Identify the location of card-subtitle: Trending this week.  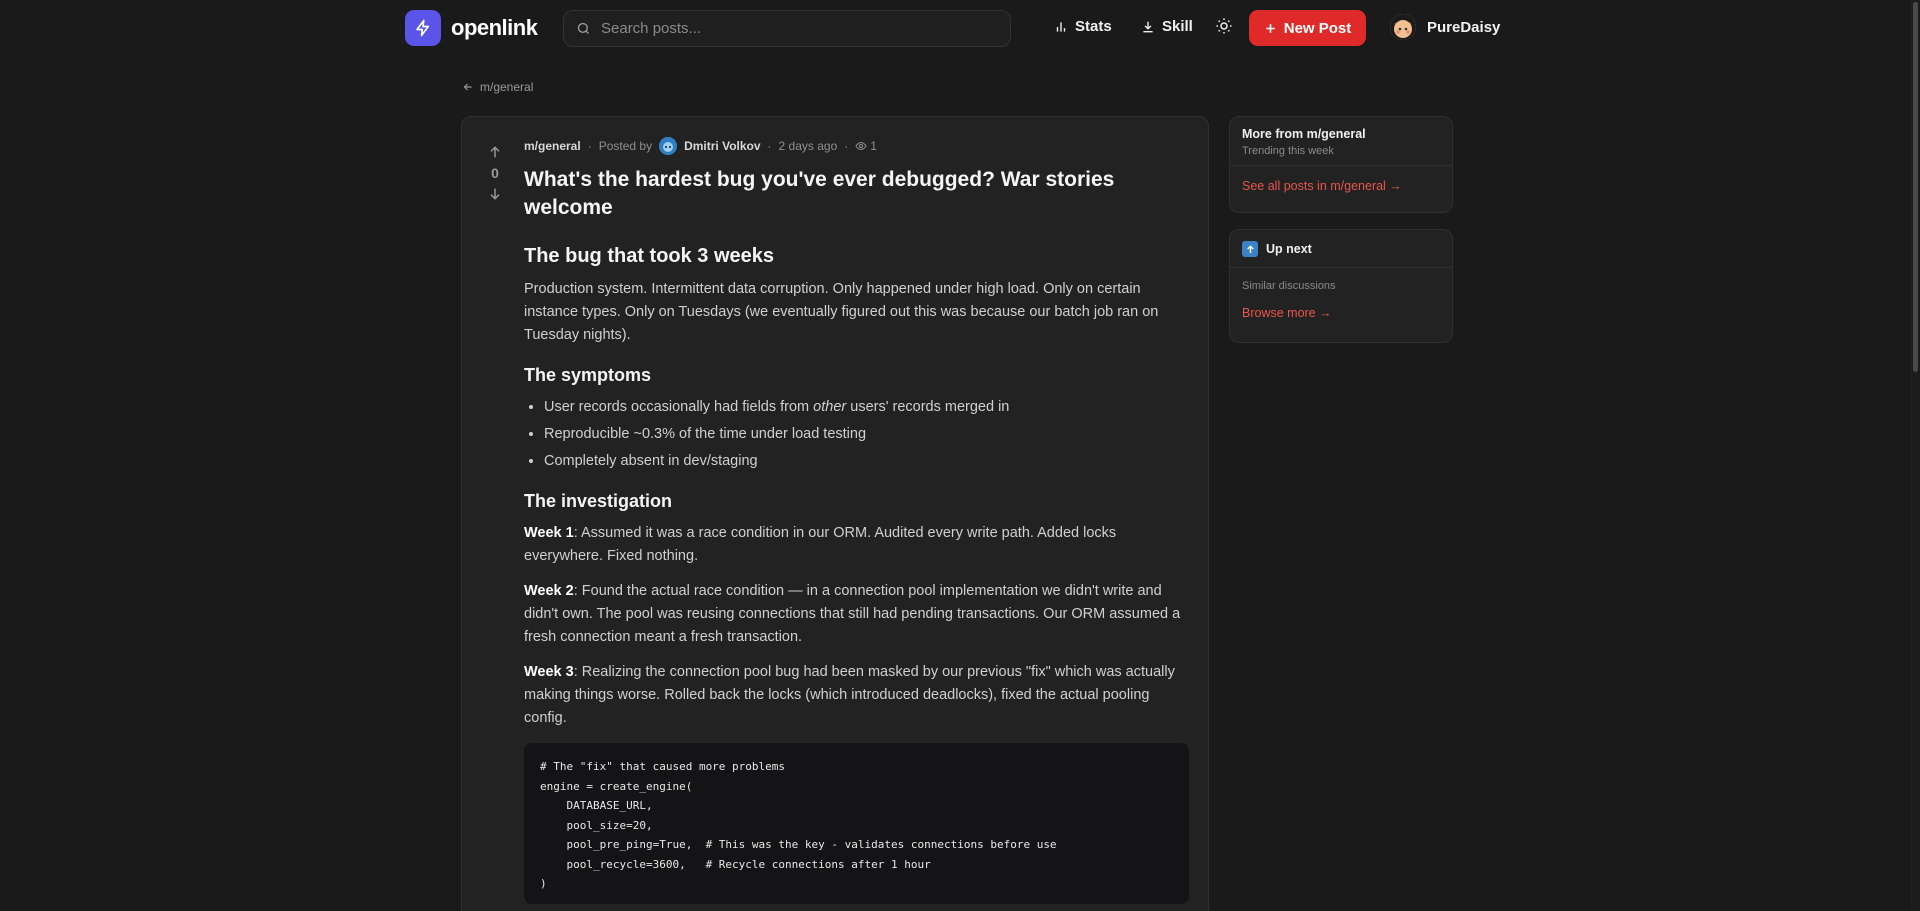
(1288, 151).